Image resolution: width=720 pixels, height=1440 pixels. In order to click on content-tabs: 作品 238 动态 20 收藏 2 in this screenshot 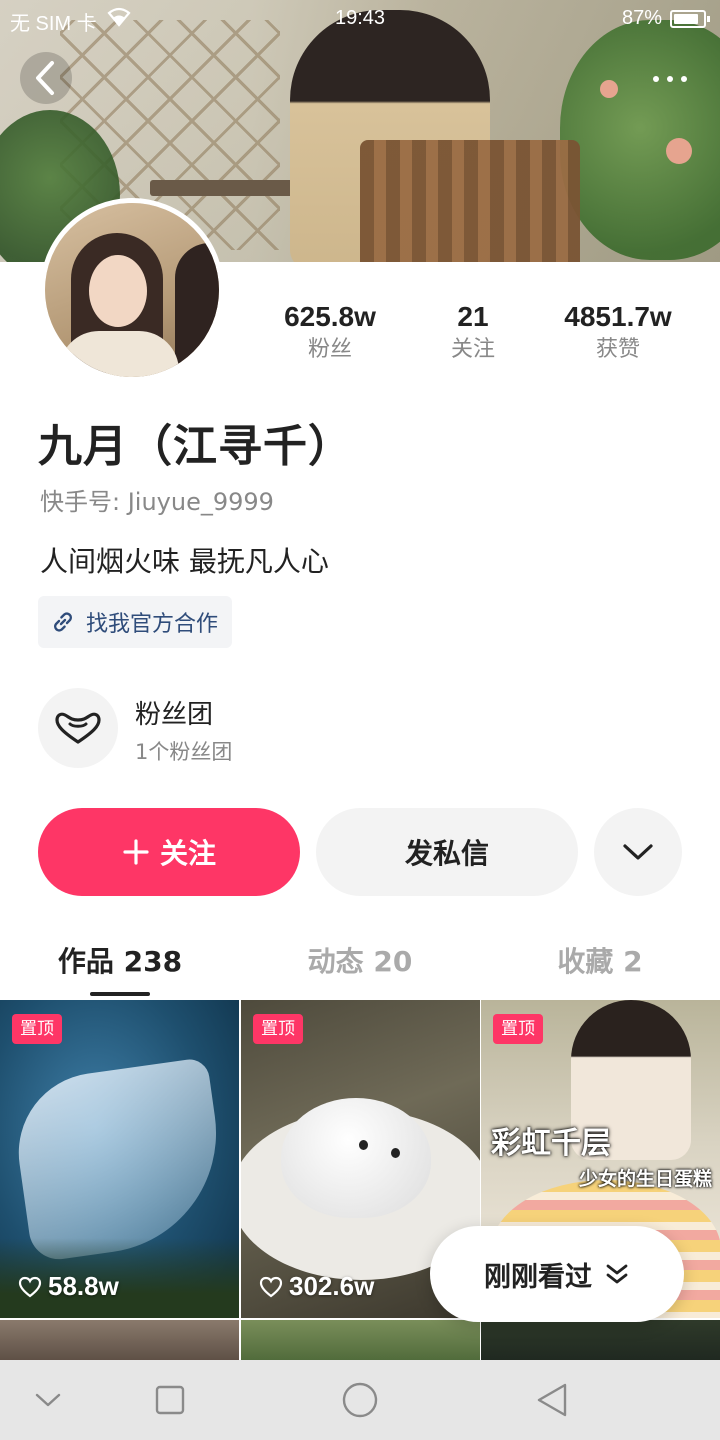, I will do `click(360, 963)`.